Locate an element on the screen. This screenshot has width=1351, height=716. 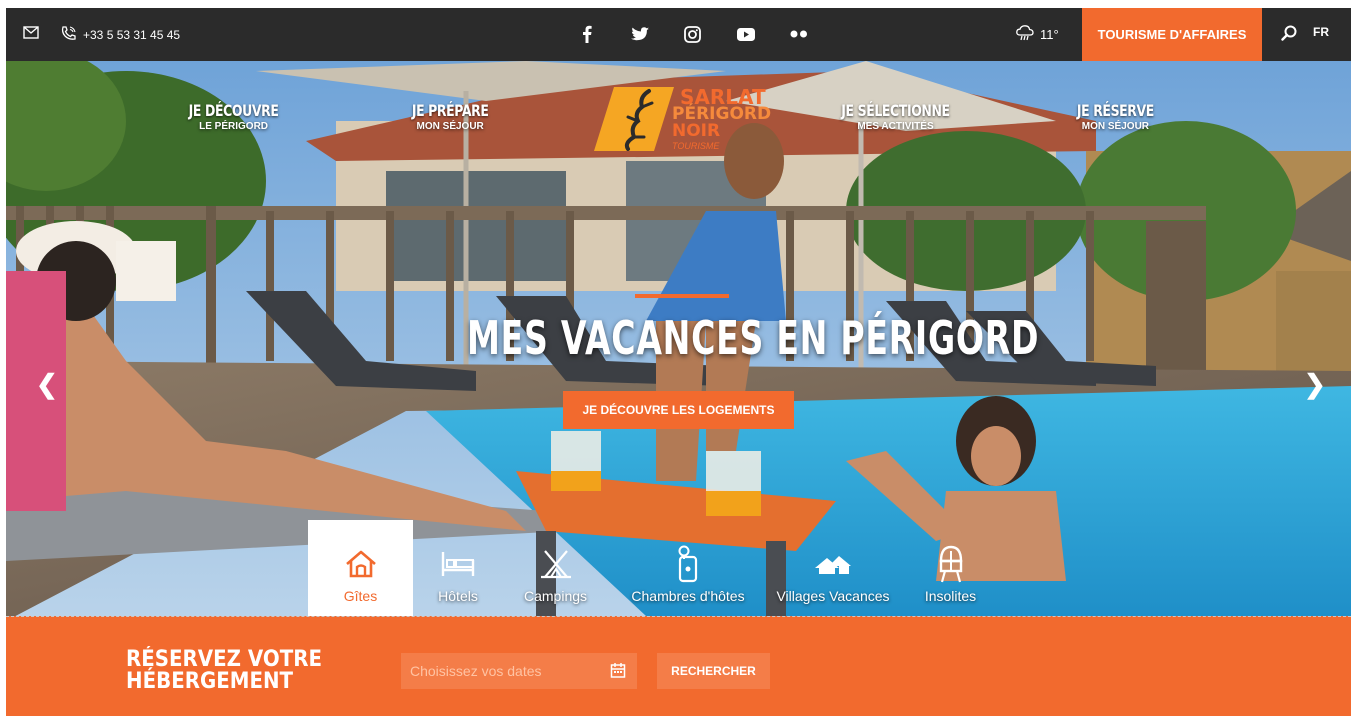
village-icon is located at coordinates (833, 564).